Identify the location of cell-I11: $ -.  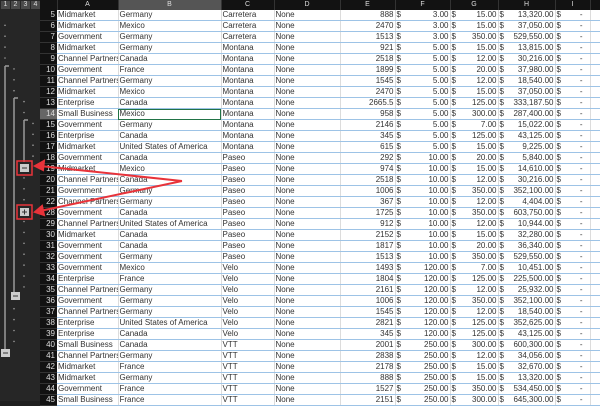
(573, 81).